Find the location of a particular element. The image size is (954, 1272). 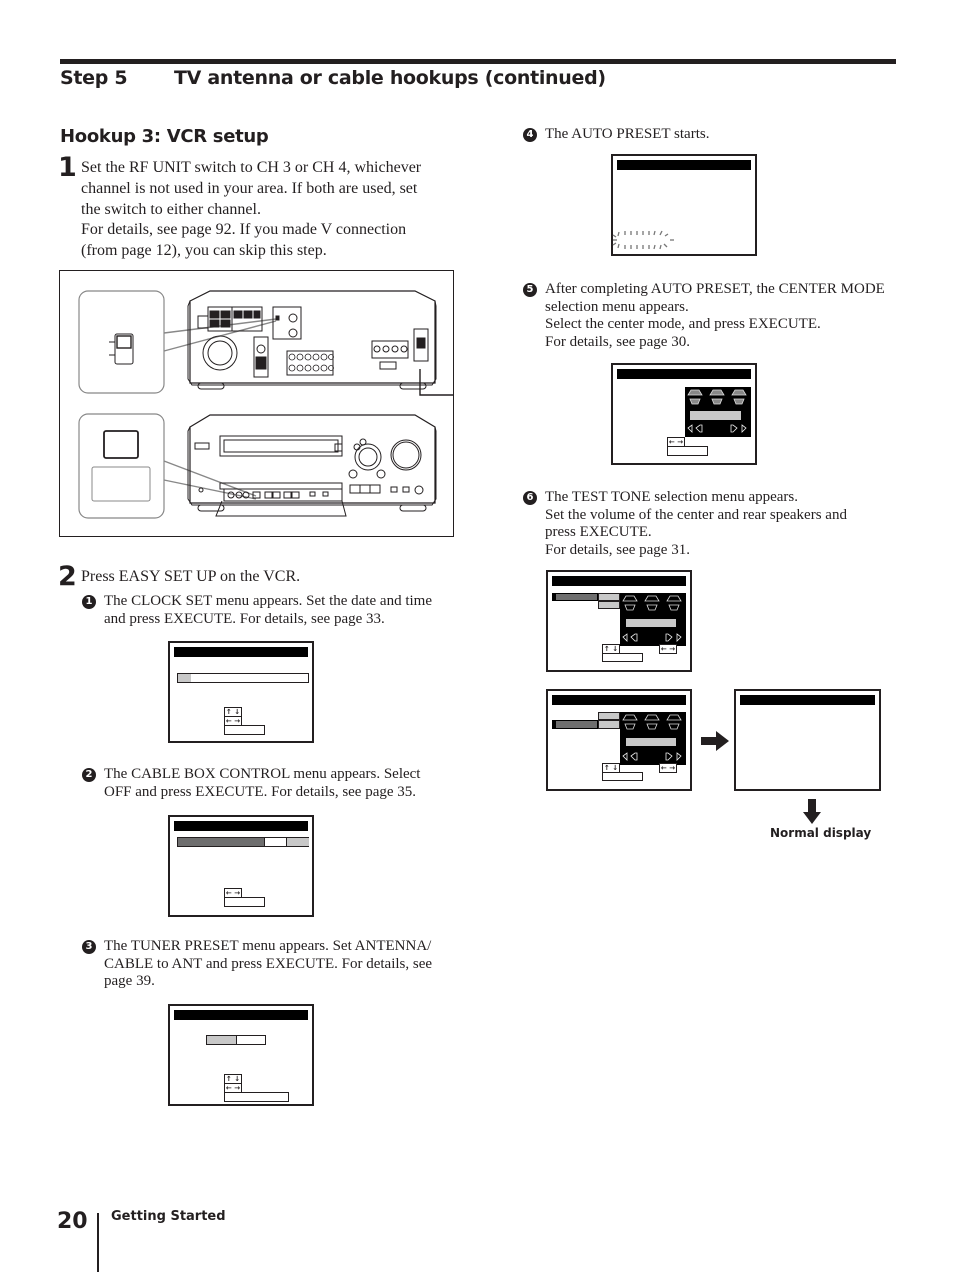

substep-badge: 6 is located at coordinates (530, 498).